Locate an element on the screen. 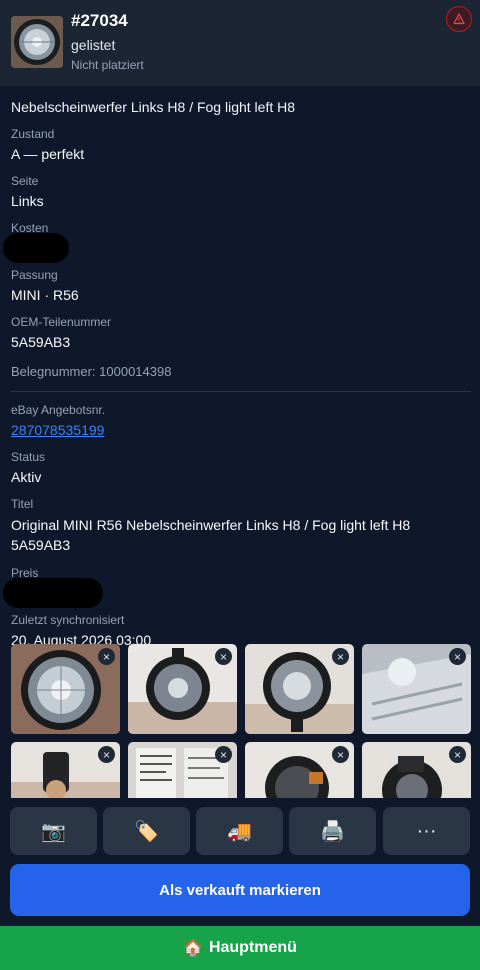  warning-icon is located at coordinates (459, 19).